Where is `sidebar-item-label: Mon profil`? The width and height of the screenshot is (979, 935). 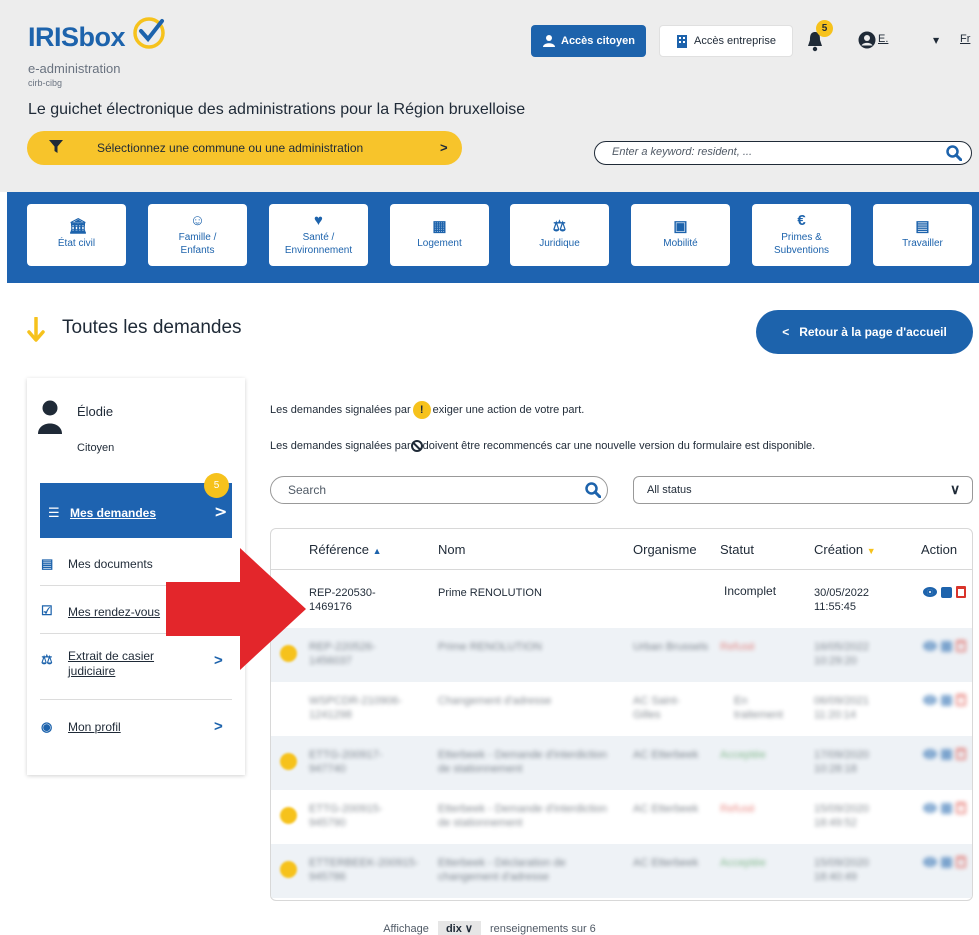
sidebar-item-label: Mon profil is located at coordinates (94, 727).